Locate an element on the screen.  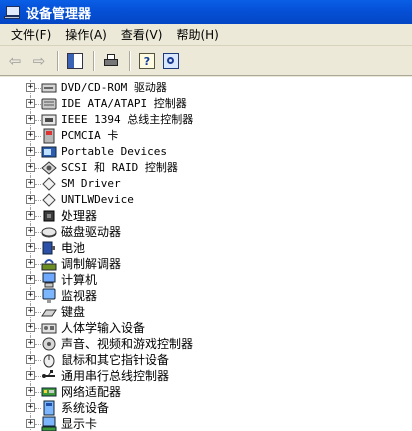
tree-item: + 显示卡 is located at coordinates (206, 423).